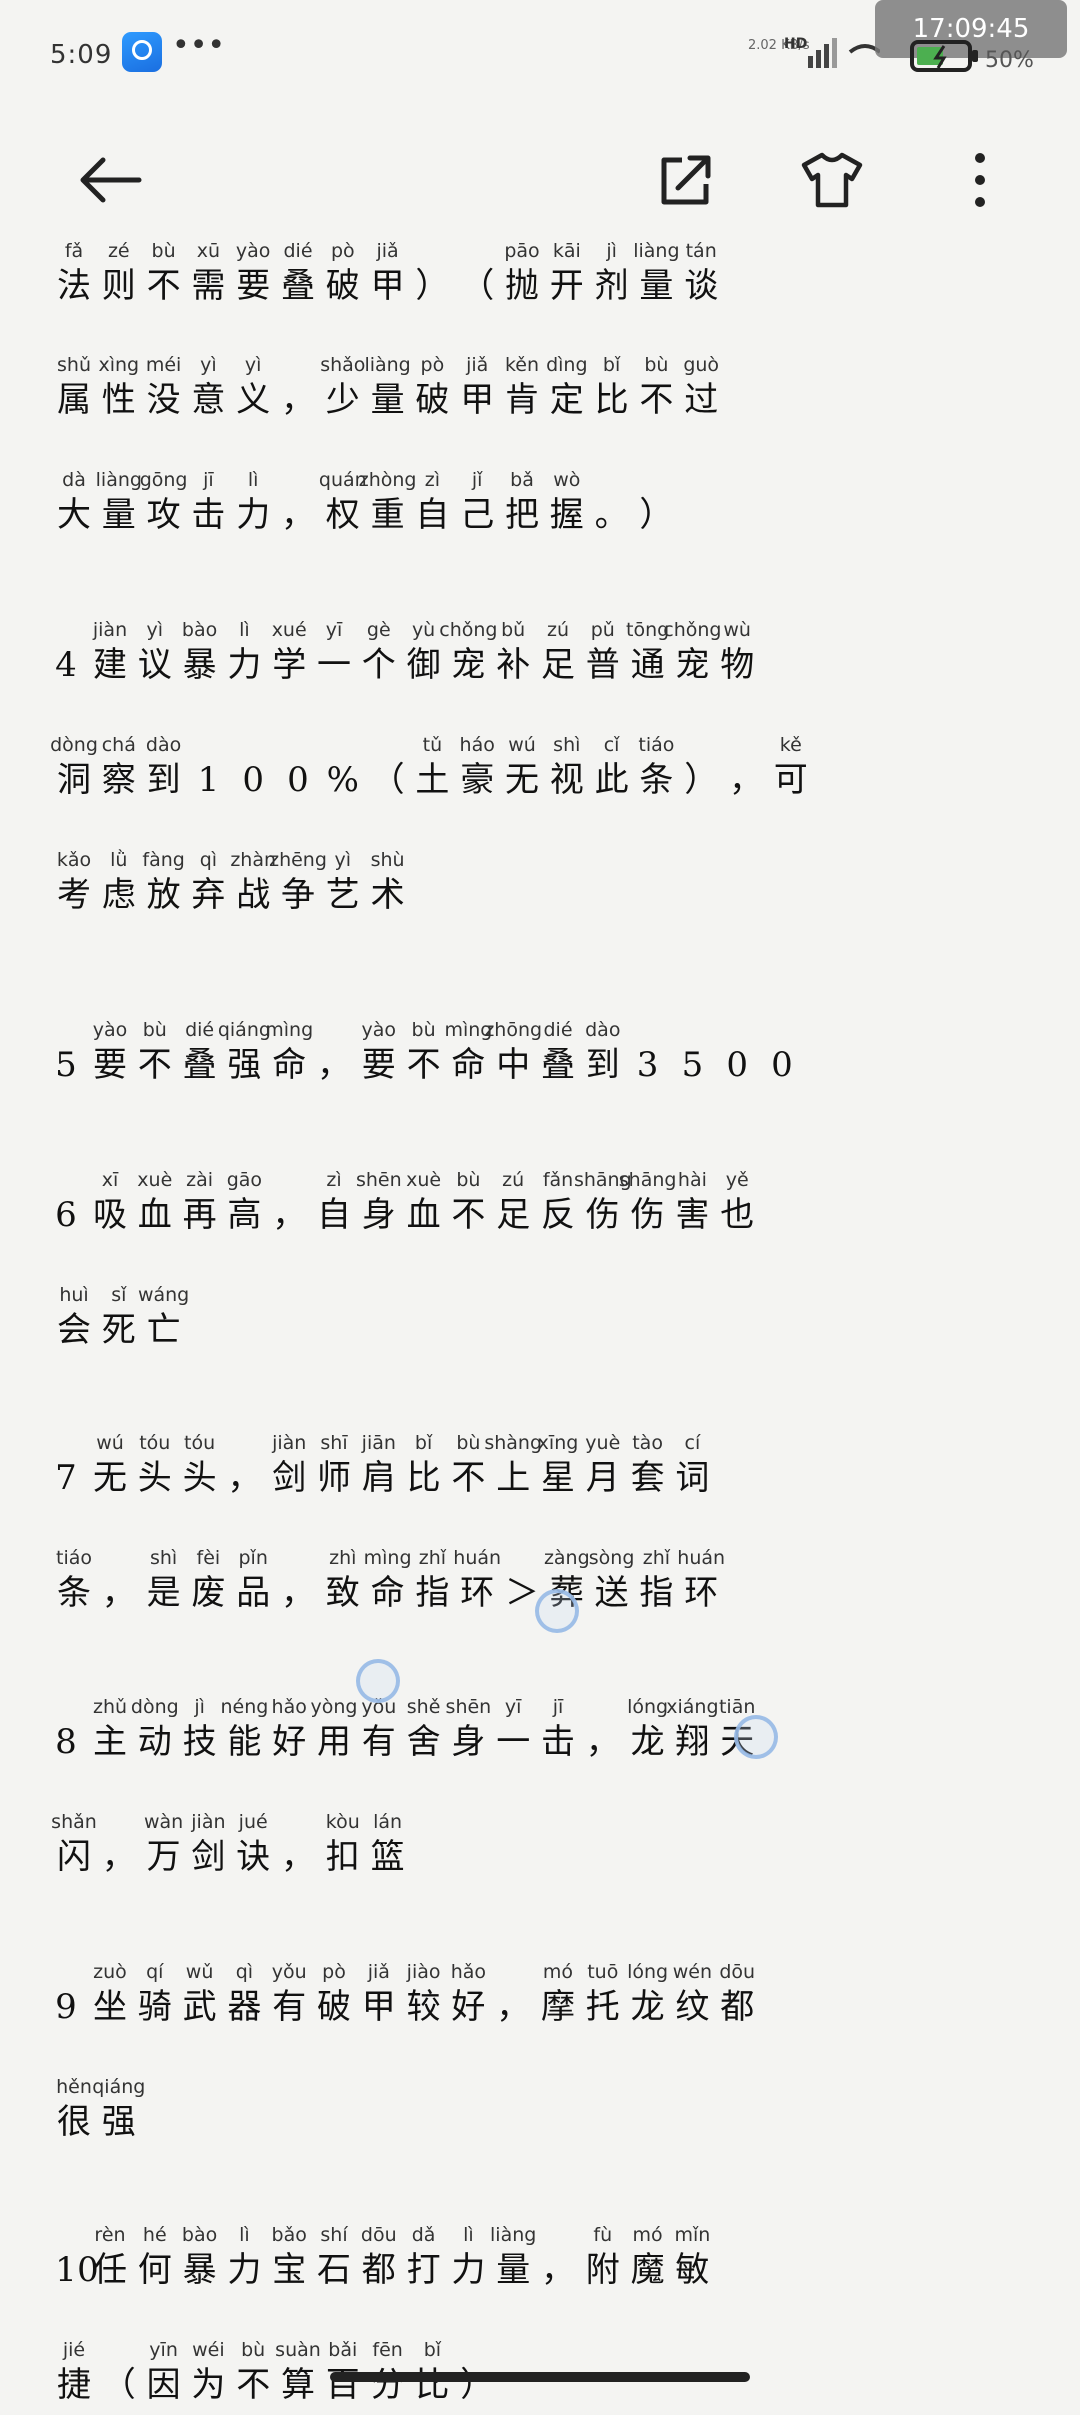 Image resolution: width=1080 pixels, height=2415 pixels. I want to click on hanzi: 议, so click(154, 665).